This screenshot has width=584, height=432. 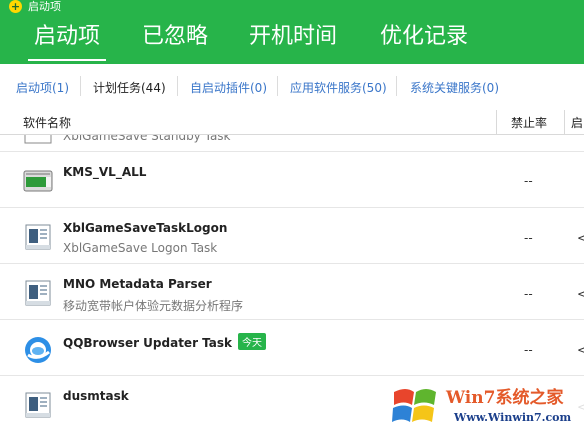 I want to click on subtab-app-services: 应用软件服务(50), so click(x=338, y=87).